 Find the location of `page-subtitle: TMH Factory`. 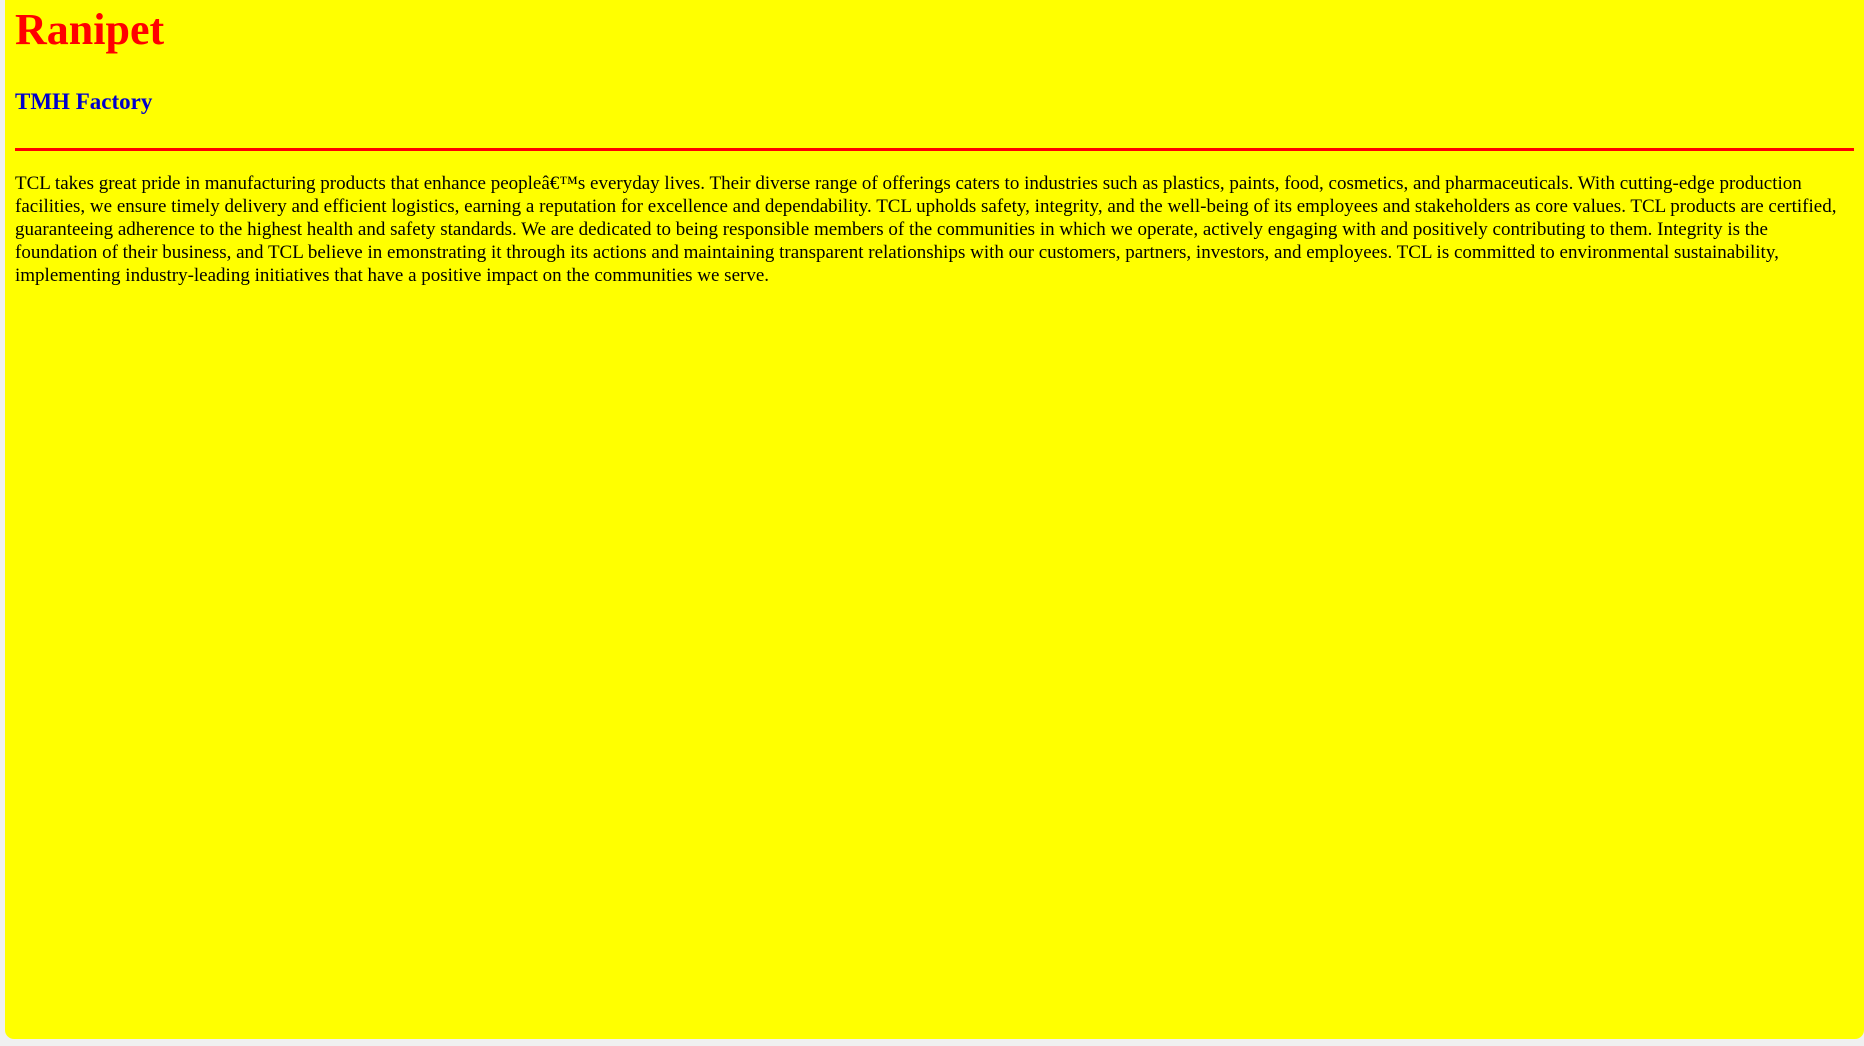

page-subtitle: TMH Factory is located at coordinates (84, 101).